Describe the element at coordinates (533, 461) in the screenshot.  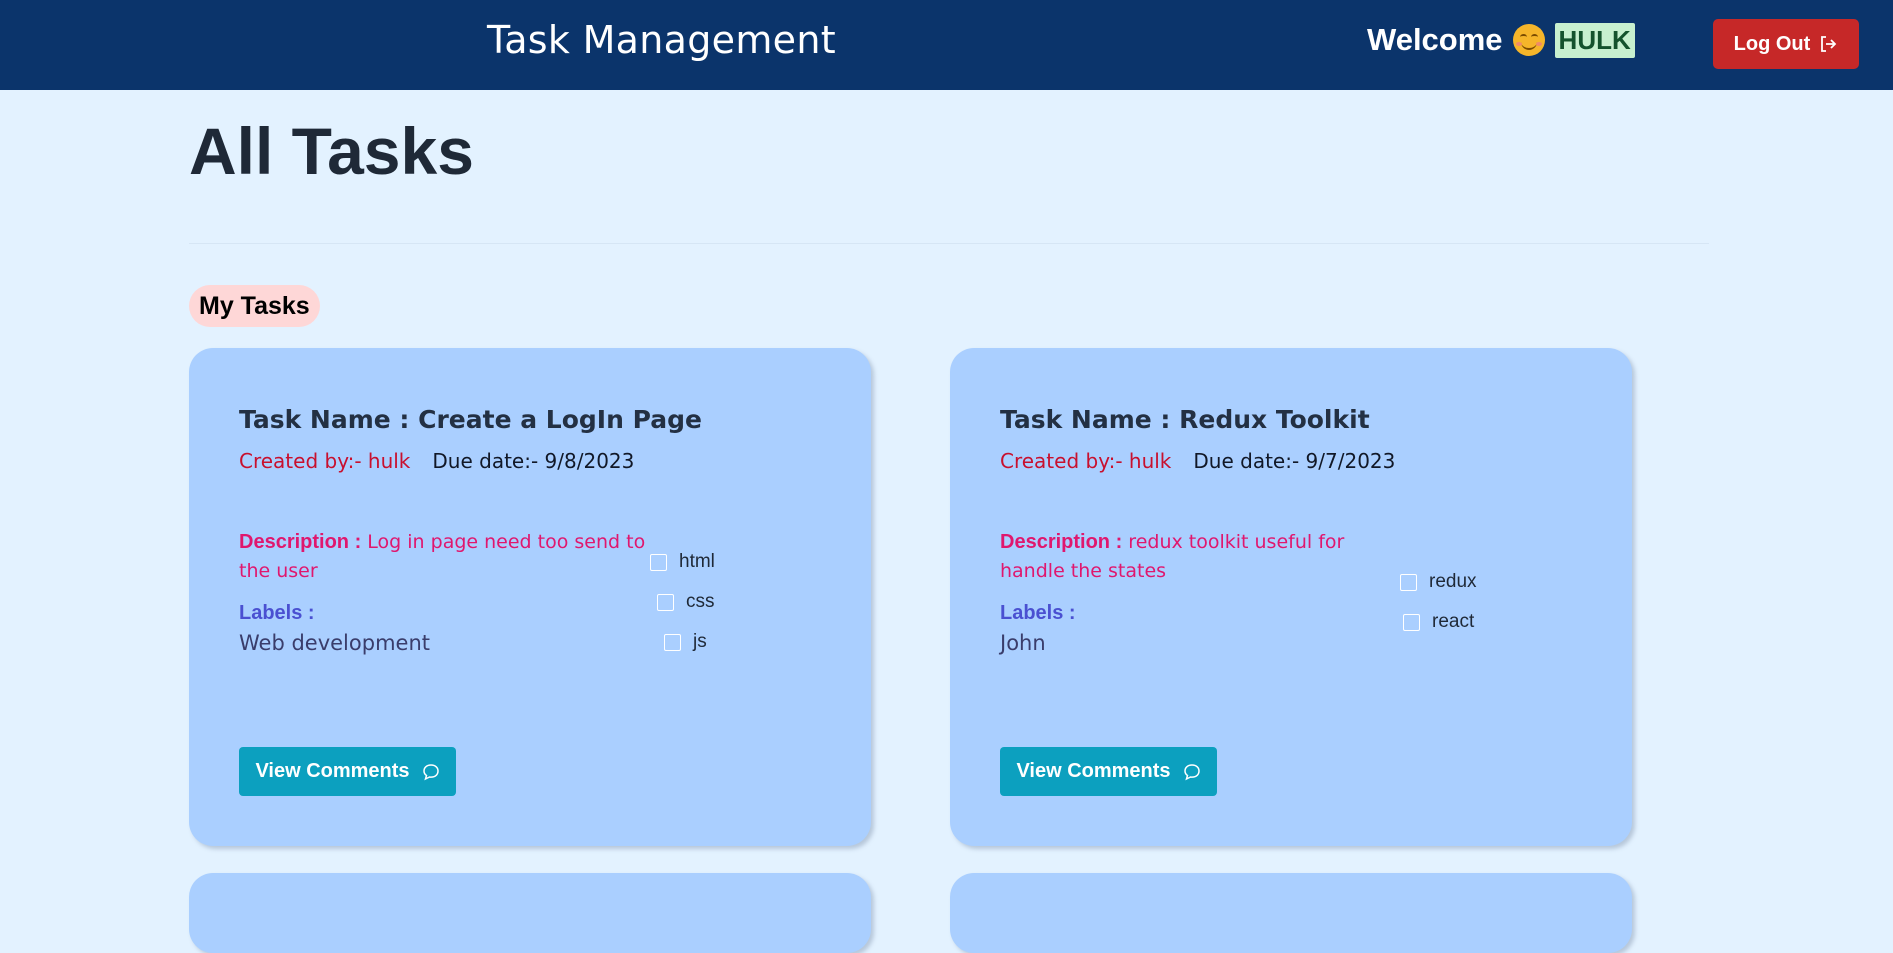
I see `due-date: Due date:- 9/8/2023` at that location.